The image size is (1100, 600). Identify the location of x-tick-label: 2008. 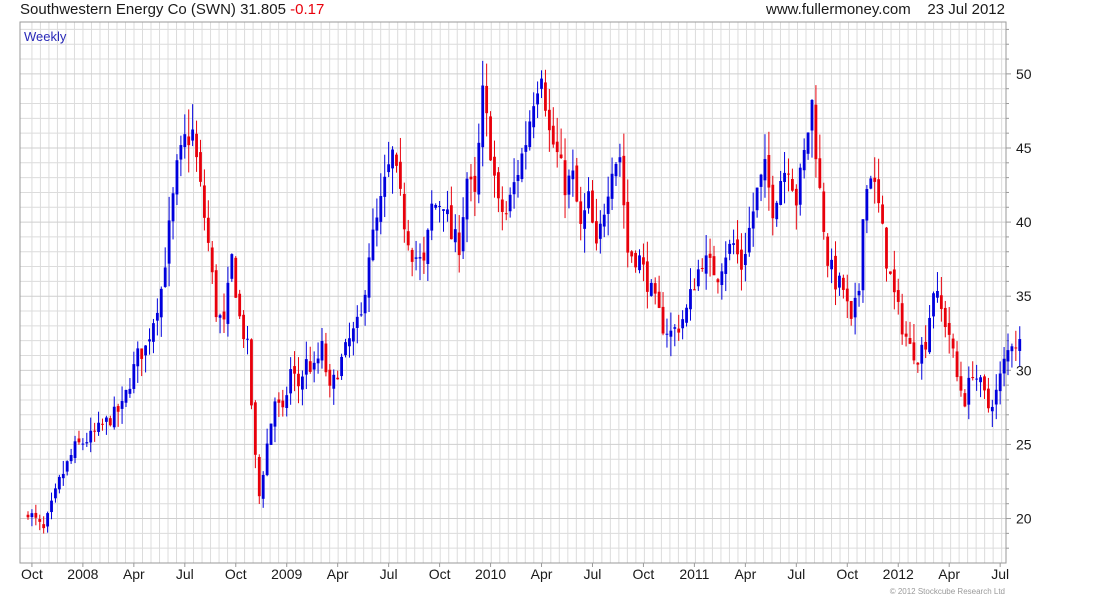
(82, 574).